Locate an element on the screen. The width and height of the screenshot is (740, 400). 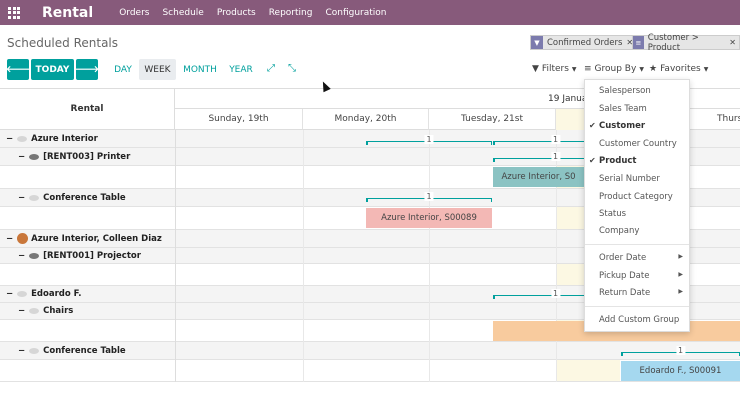
groupby-product: ✔ Product is located at coordinates (637, 161).